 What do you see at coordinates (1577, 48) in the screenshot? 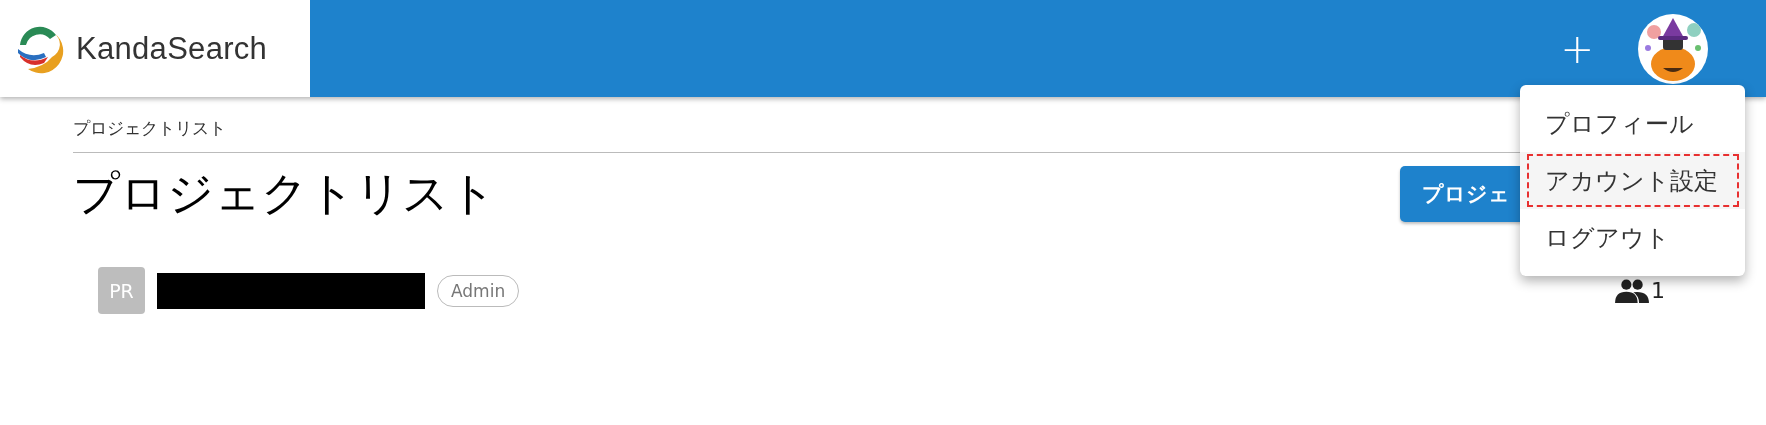
I see `add-button: +` at bounding box center [1577, 48].